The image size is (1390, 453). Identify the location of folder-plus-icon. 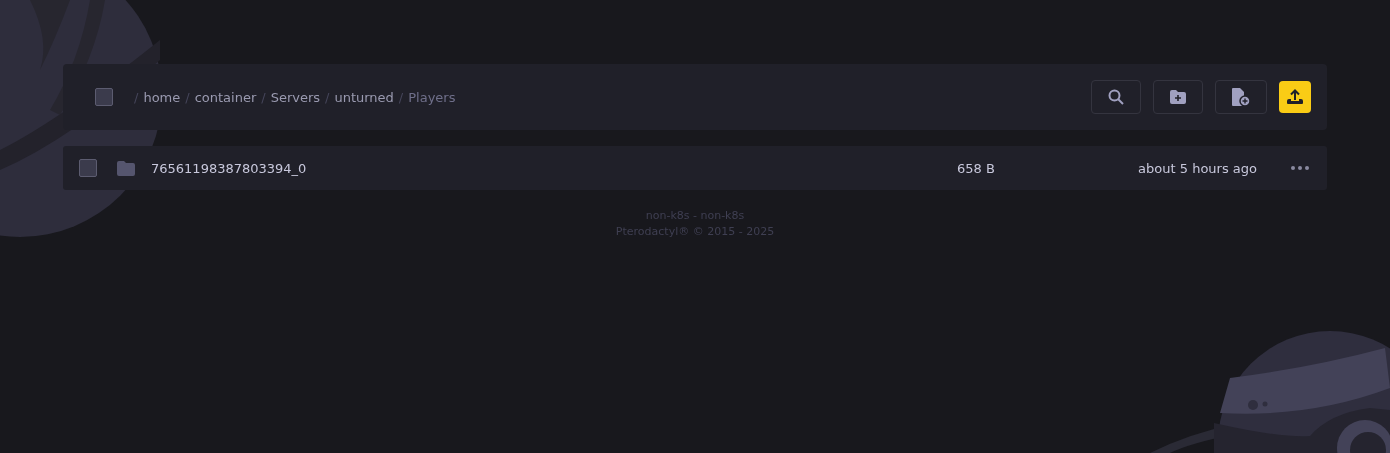
(1178, 97).